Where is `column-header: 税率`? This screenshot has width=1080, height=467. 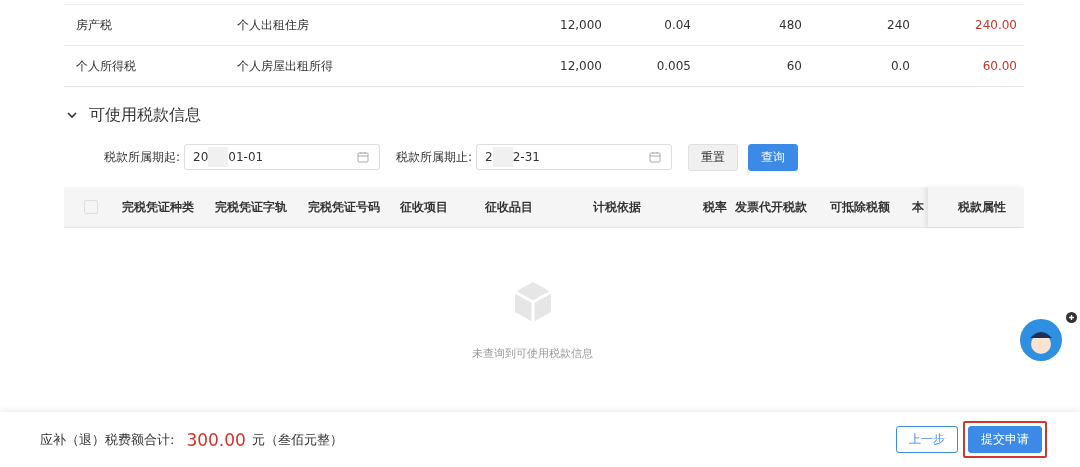 column-header: 税率 is located at coordinates (715, 207).